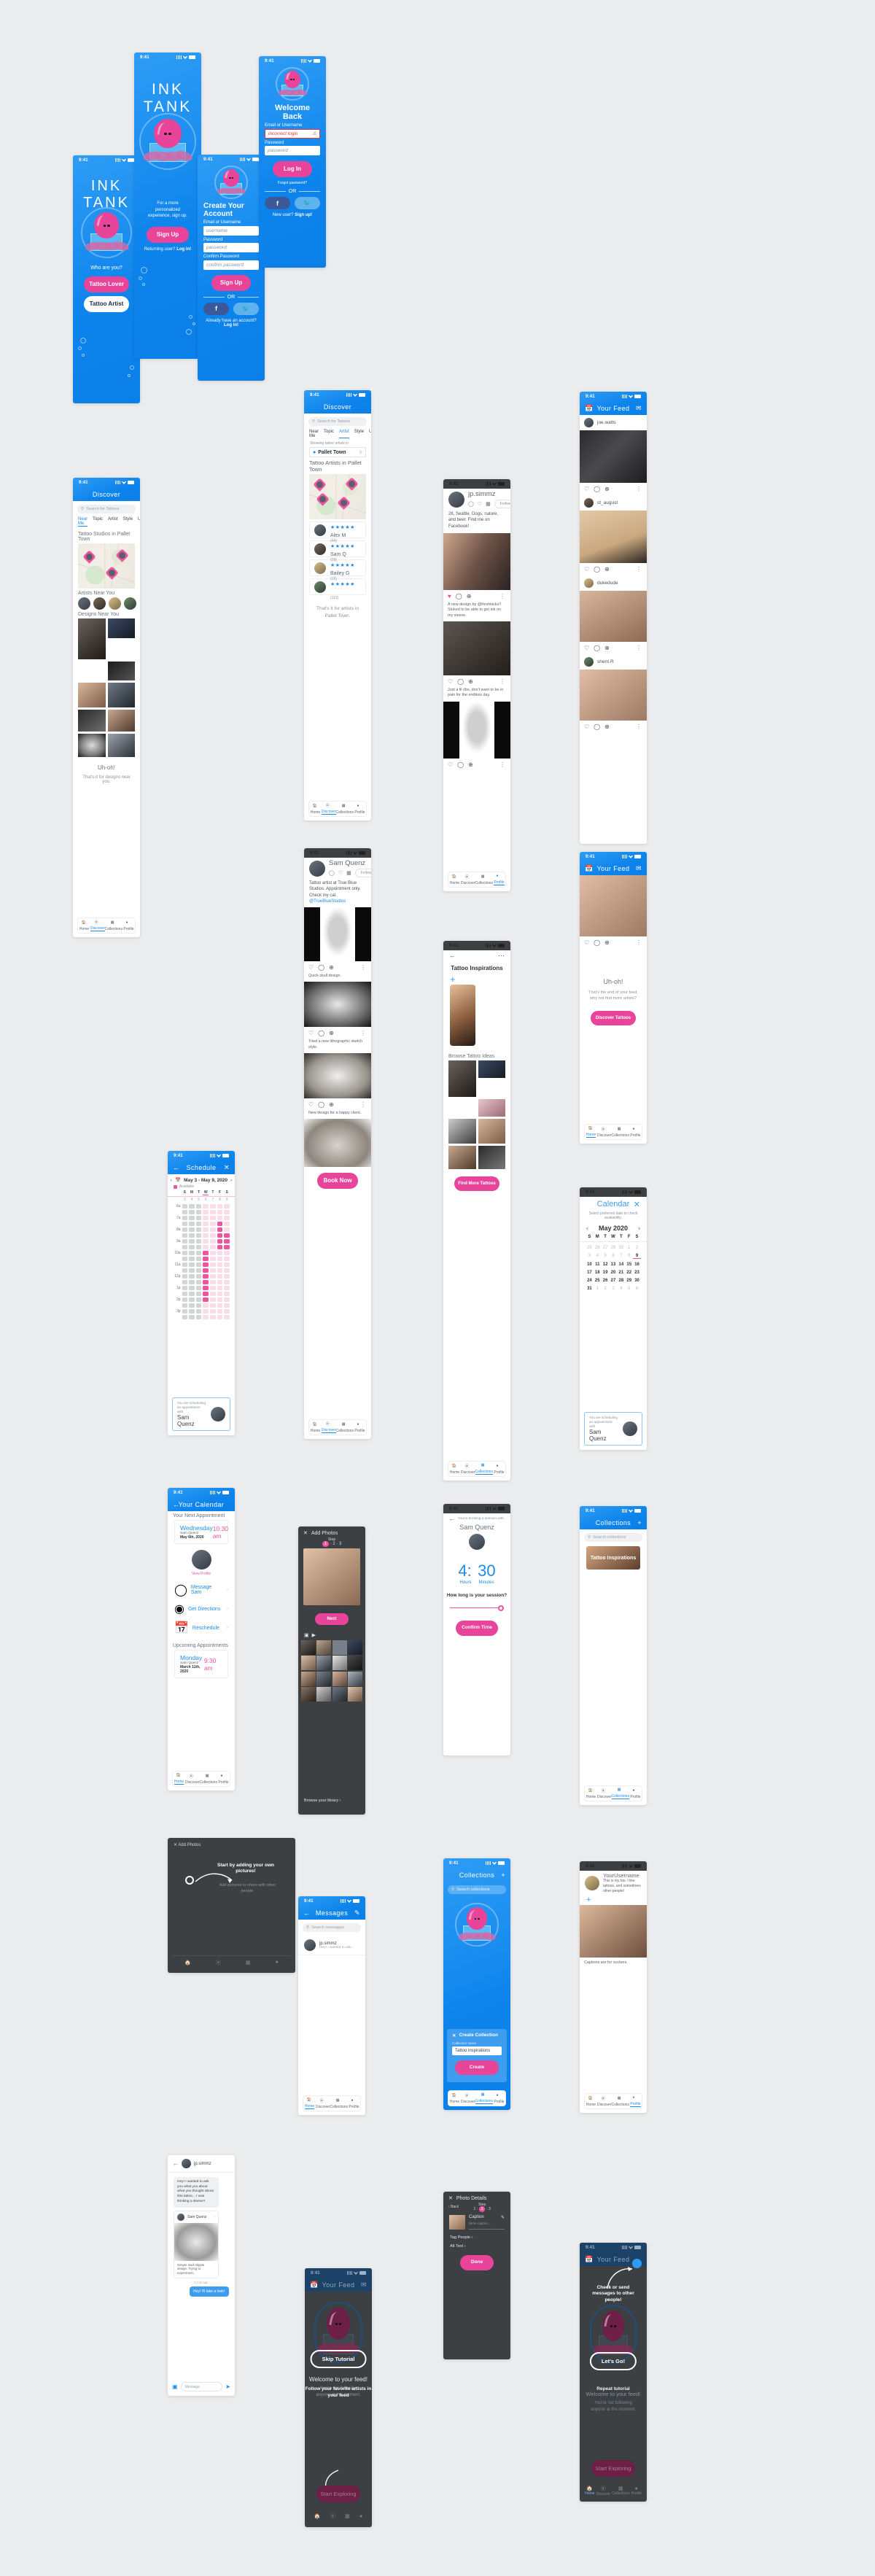 The image size is (875, 2576). What do you see at coordinates (598, 1281) in the screenshot?
I see `calendar-day: 25` at bounding box center [598, 1281].